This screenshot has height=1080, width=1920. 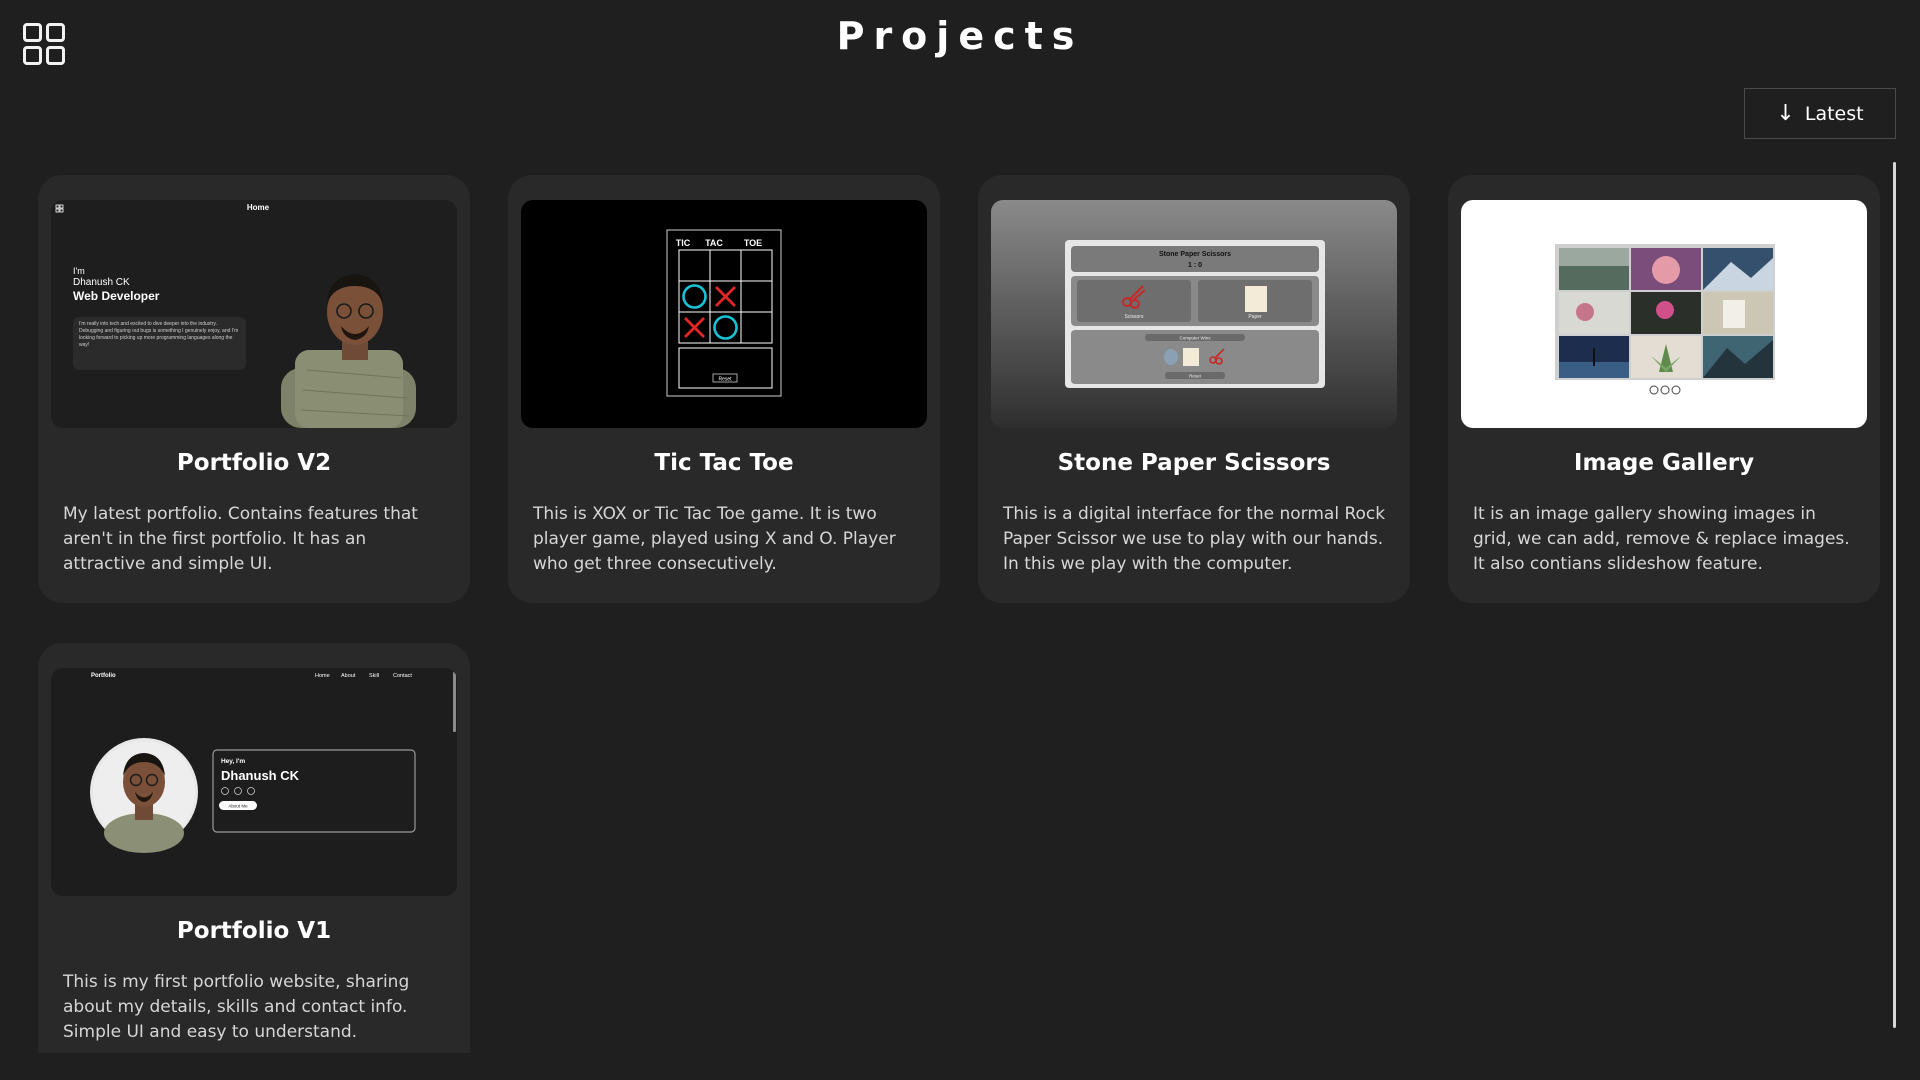 What do you see at coordinates (1664, 463) in the screenshot?
I see `project-title: Image Gallery` at bounding box center [1664, 463].